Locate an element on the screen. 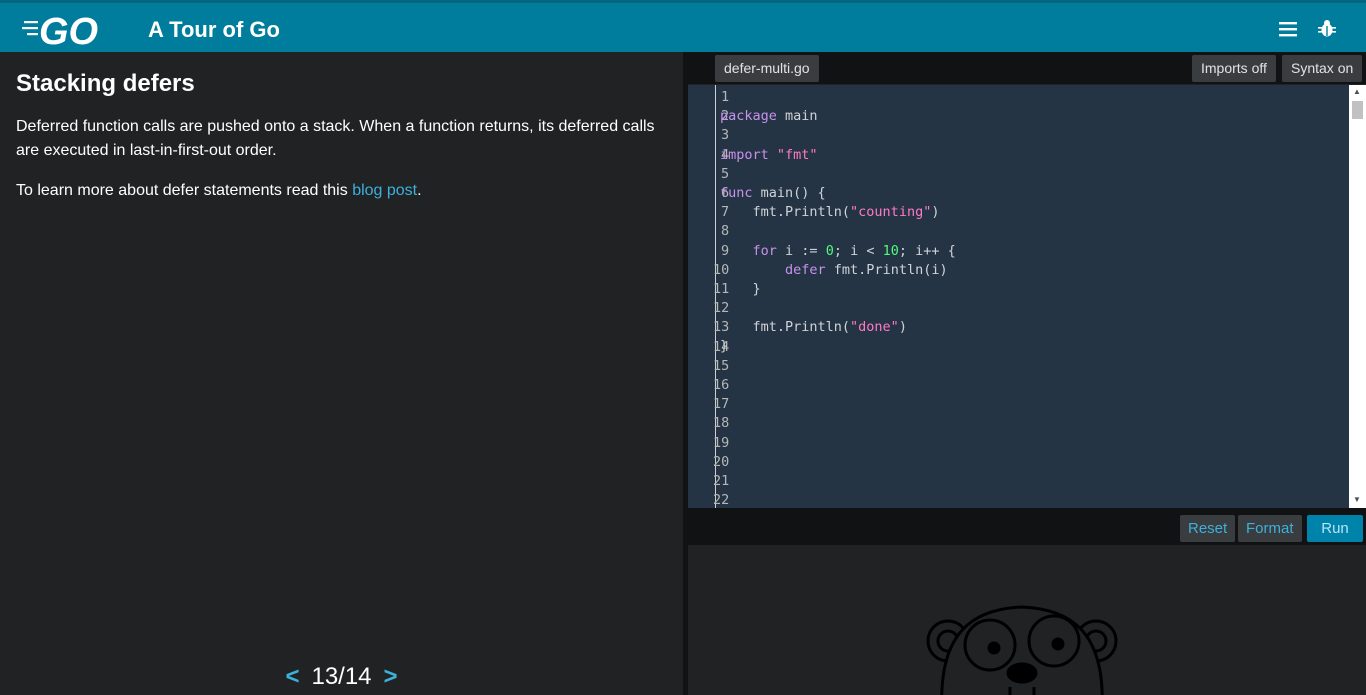 This screenshot has width=1366, height=695. output-pane is located at coordinates (1027, 620).